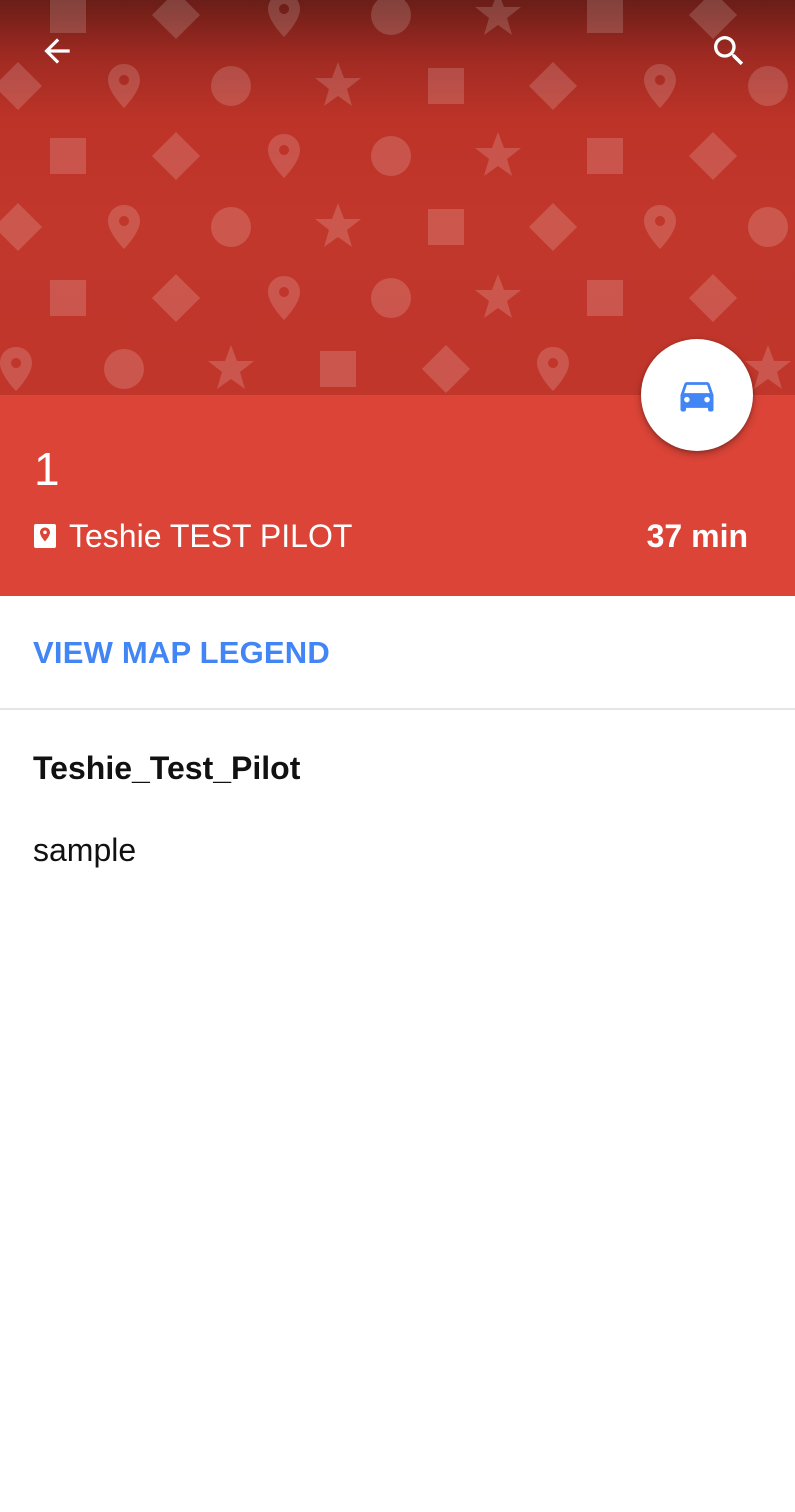 The width and height of the screenshot is (795, 1512). Describe the element at coordinates (167, 768) in the screenshot. I see `description-title: Teshie_Test_Pilot` at that location.